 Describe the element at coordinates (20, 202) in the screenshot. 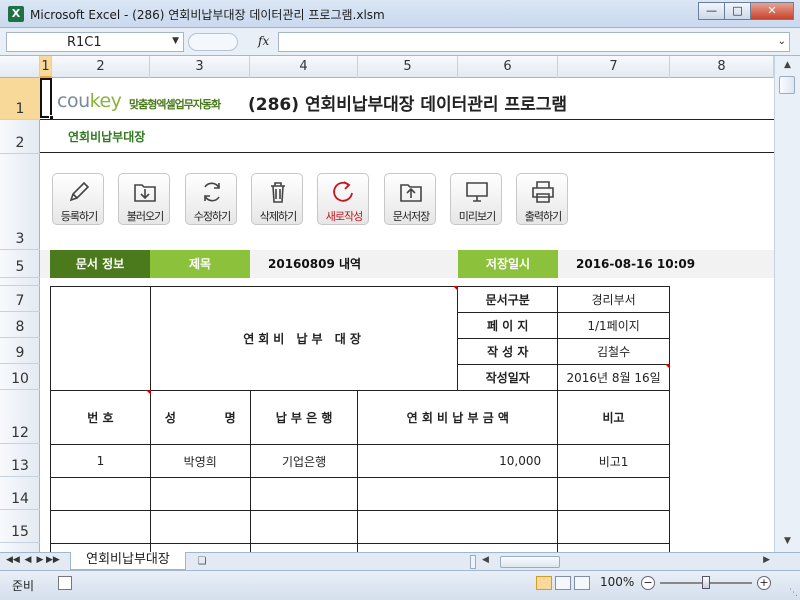

I see `row-header: 3` at that location.